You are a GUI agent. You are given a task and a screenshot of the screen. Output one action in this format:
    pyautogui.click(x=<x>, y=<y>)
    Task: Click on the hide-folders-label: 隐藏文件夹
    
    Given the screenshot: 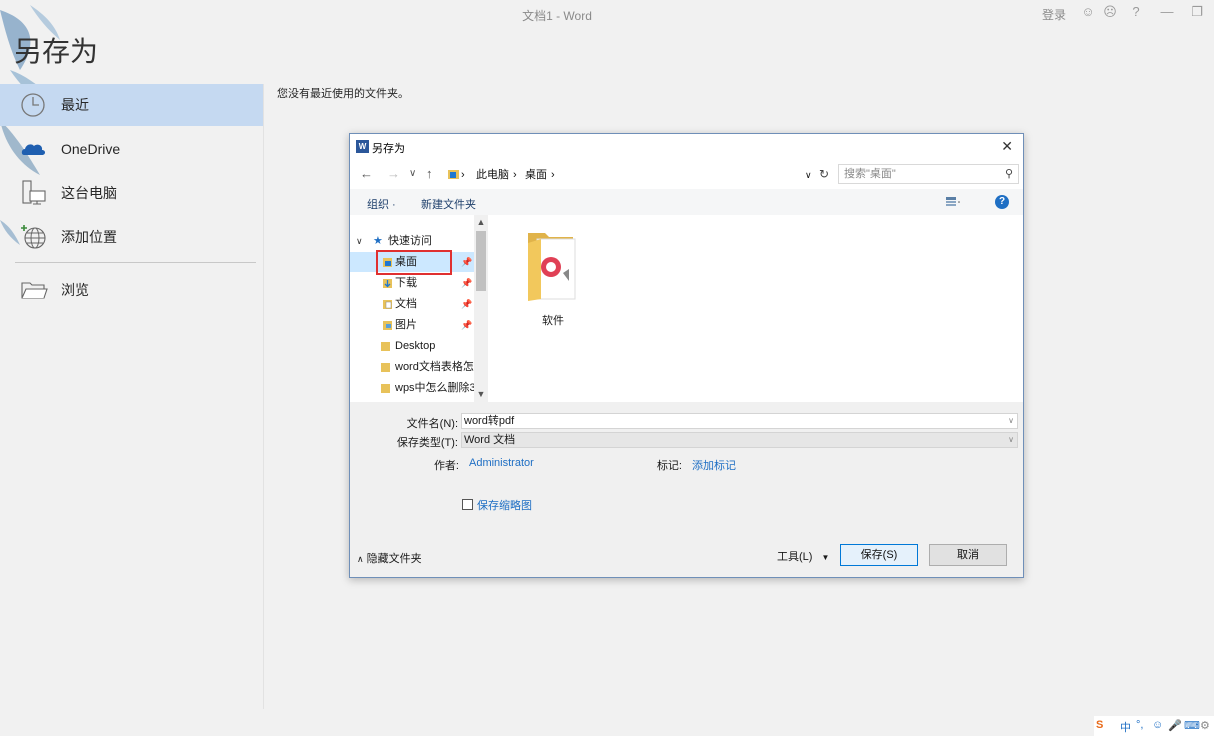 What is the action you would take?
    pyautogui.click(x=394, y=559)
    